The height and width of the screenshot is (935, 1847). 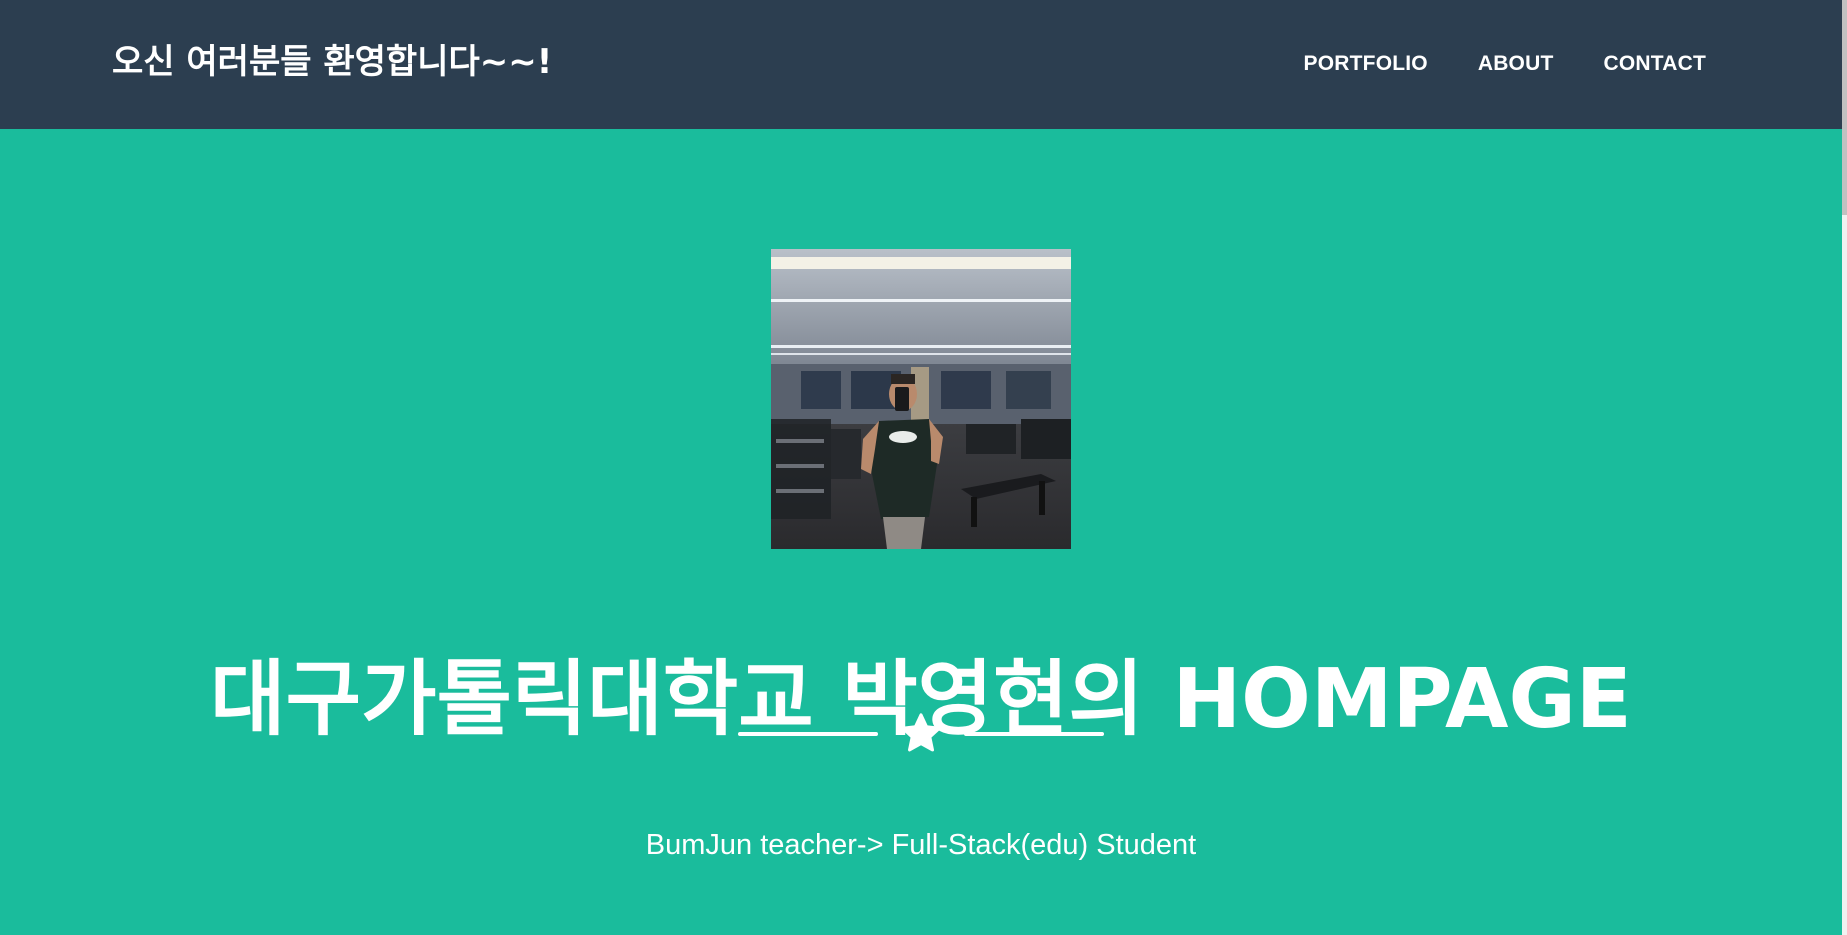 What do you see at coordinates (1366, 64) in the screenshot?
I see `nav-link-portfolio: PORTFOLIO` at bounding box center [1366, 64].